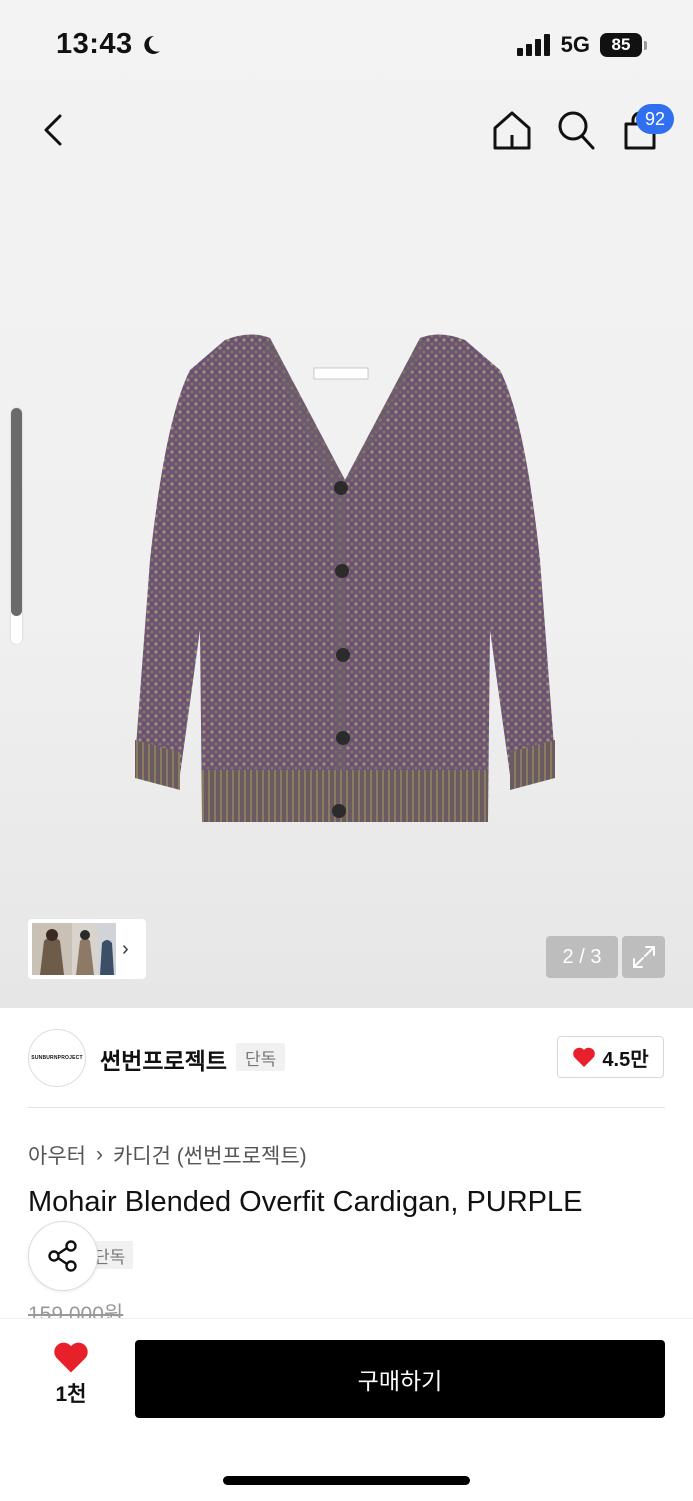 This screenshot has height=1501, width=693. I want to click on cart-badge: 92, so click(655, 119).